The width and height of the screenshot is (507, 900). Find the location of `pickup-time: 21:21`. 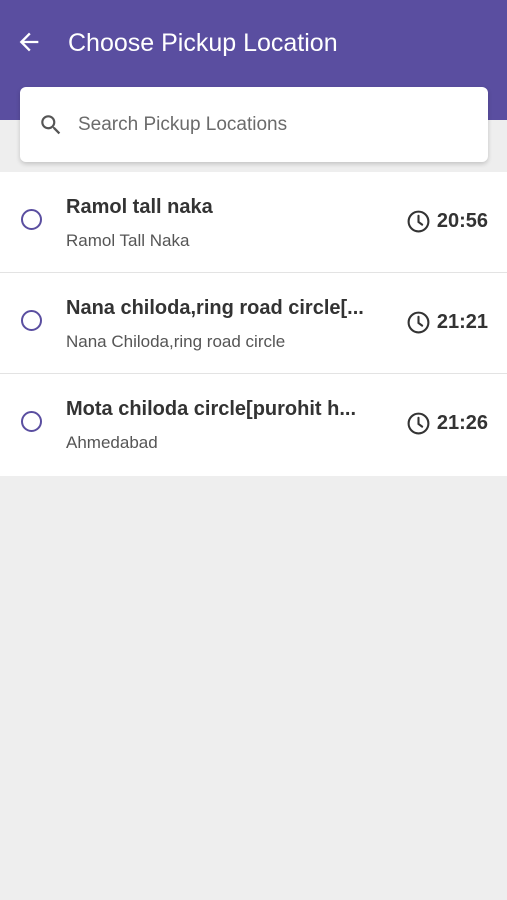

pickup-time: 21:21 is located at coordinates (447, 322).